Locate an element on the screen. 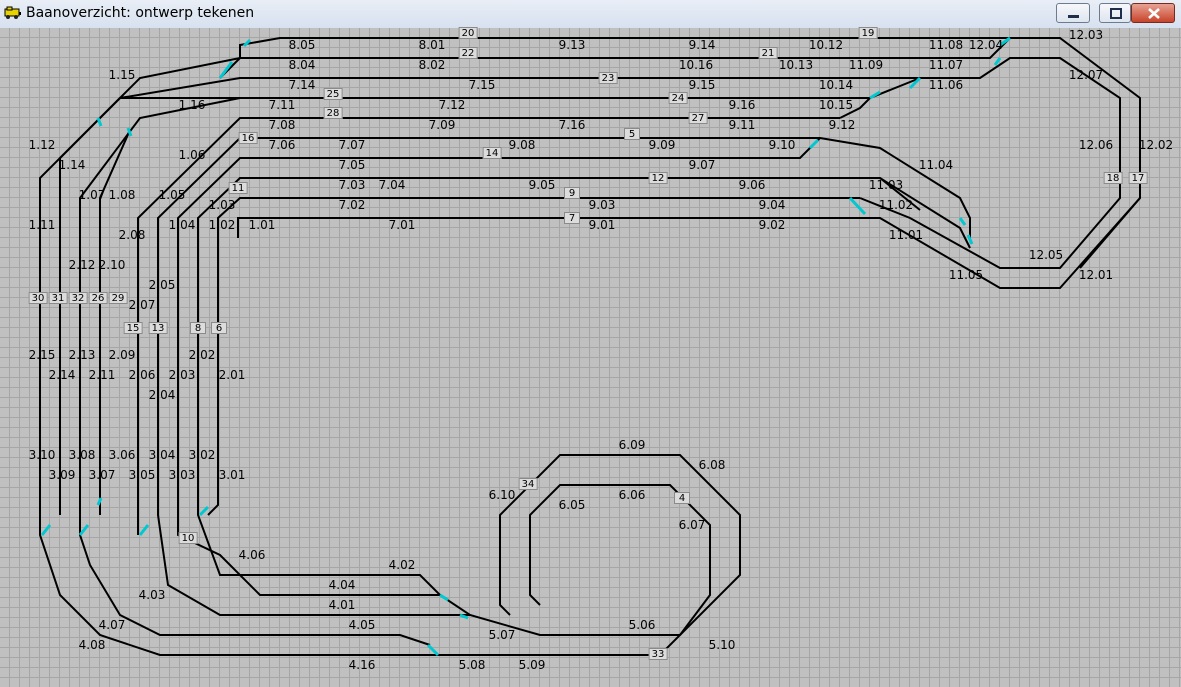 Image resolution: width=1181 pixels, height=687 pixels. contact-label-2-10: 2.10 is located at coordinates (112, 265).